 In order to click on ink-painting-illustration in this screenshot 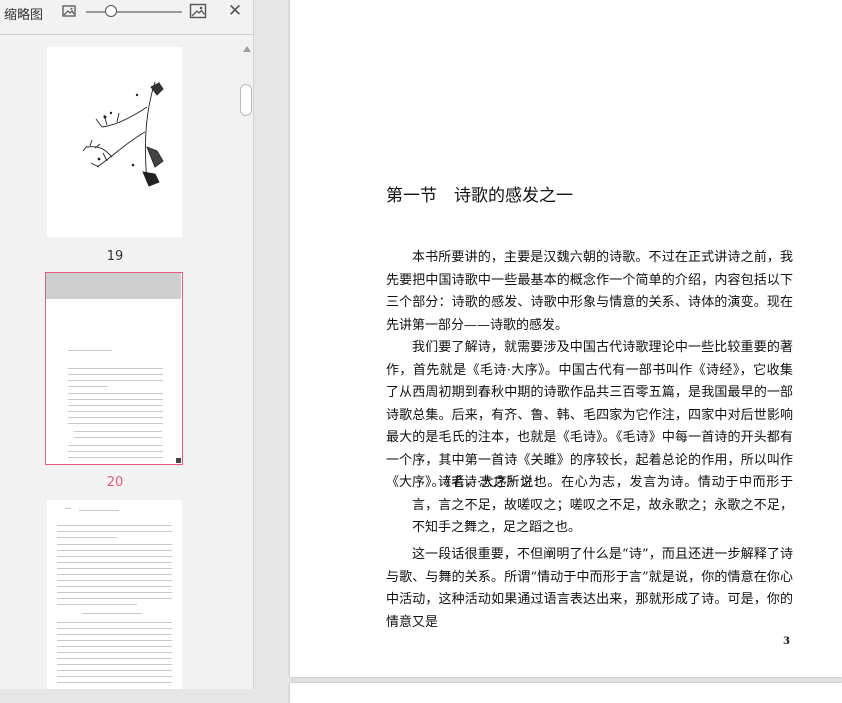, I will do `click(123, 134)`.